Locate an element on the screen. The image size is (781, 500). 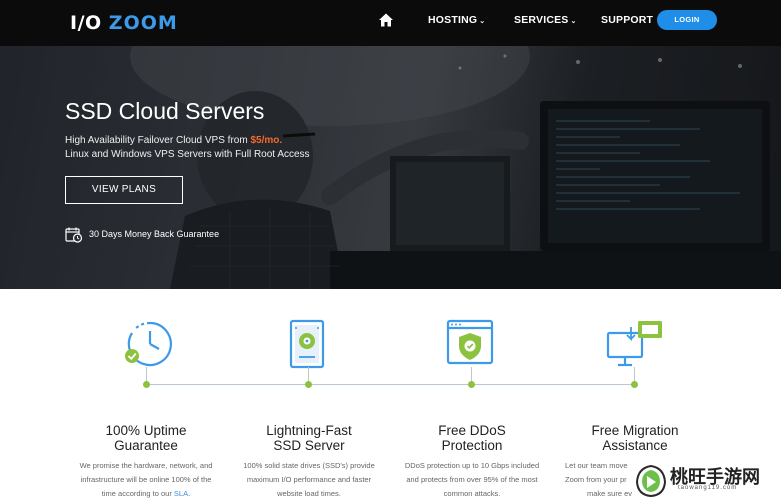
feature-desc-line-3: website load times. is located at coordinates (309, 493).